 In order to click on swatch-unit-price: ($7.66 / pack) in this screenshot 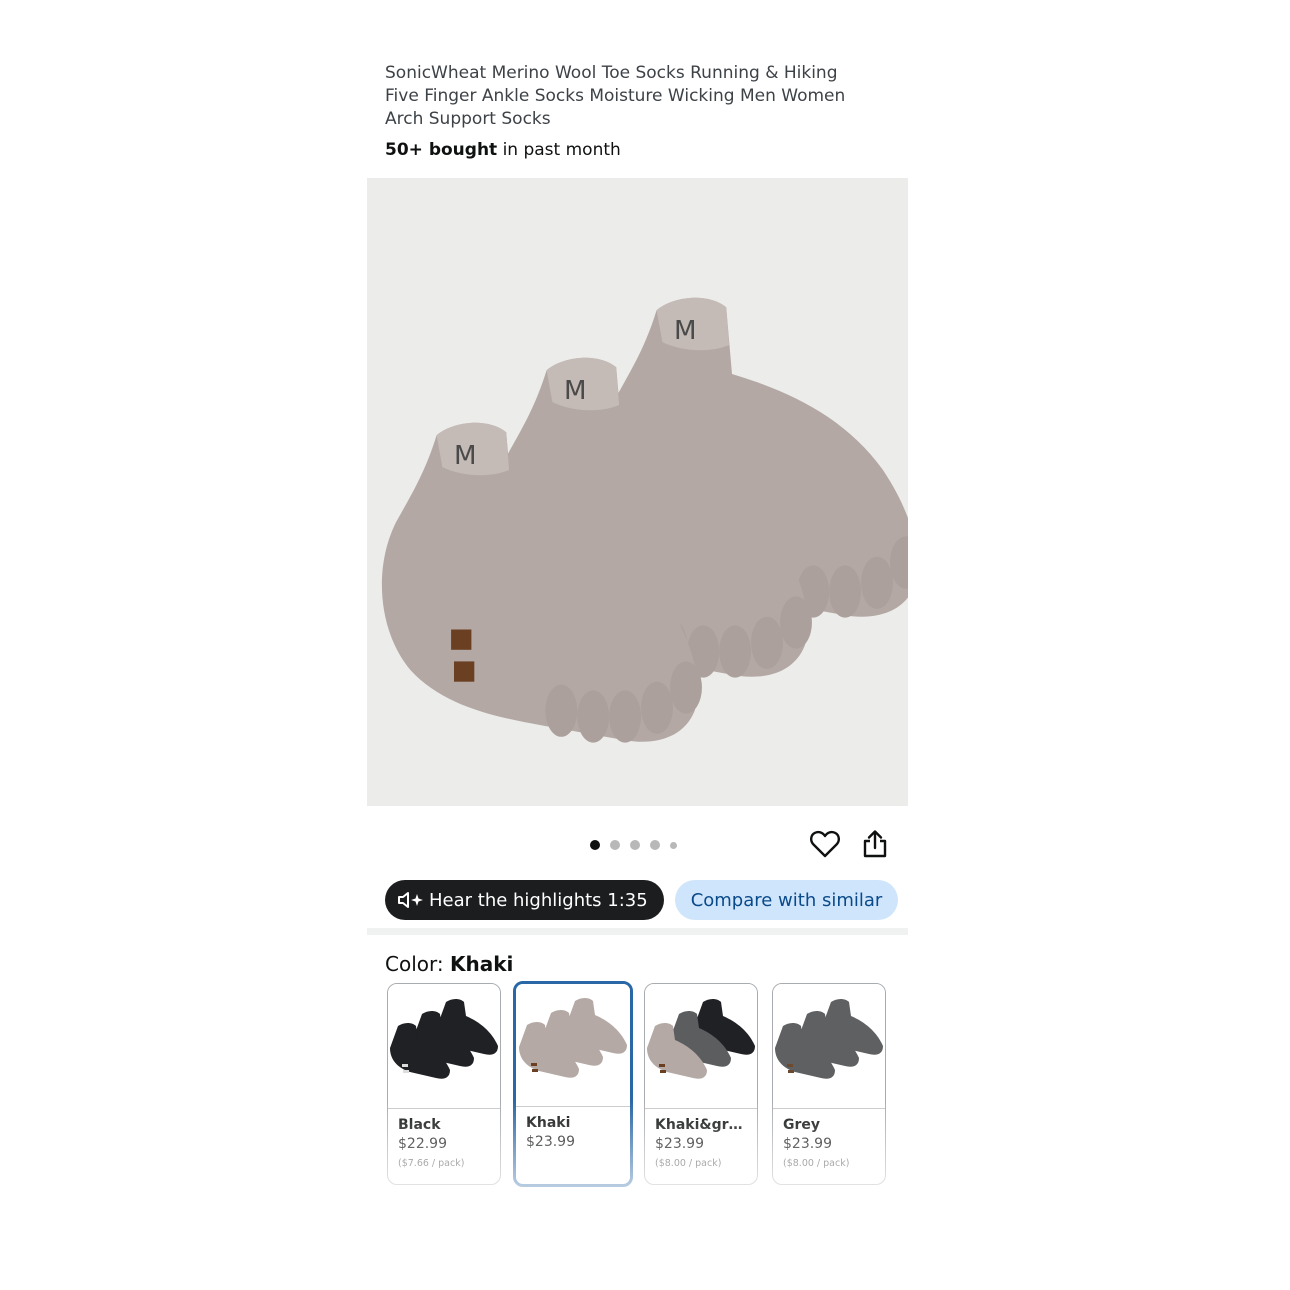, I will do `click(431, 1163)`.